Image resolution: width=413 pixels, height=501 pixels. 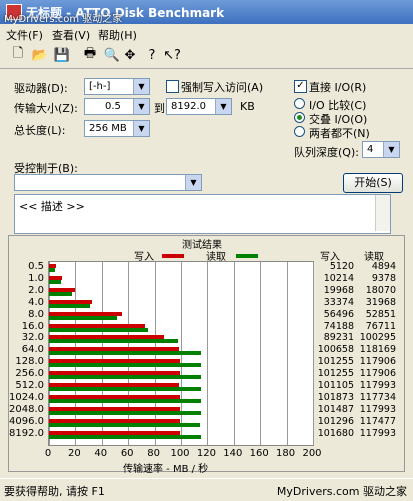 I want to click on save-icon: 💾, so click(x=62, y=55).